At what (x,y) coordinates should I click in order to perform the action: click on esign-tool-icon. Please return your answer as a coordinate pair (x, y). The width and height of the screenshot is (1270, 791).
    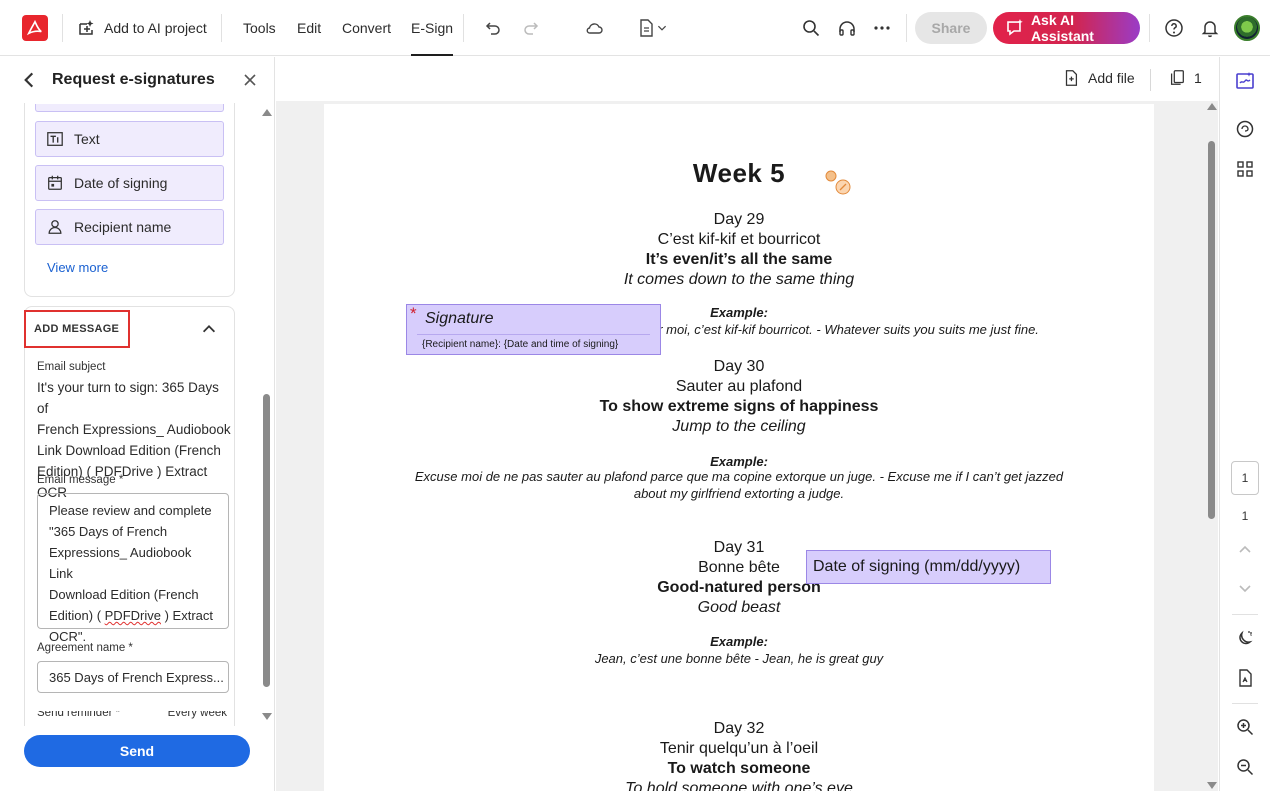
    Looking at the image, I should click on (1245, 81).